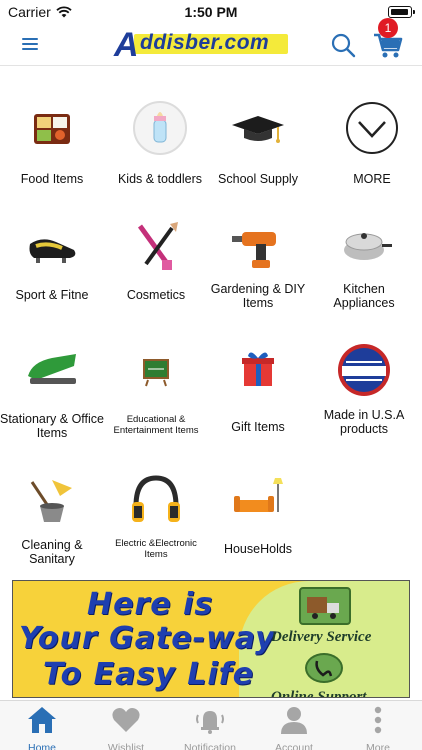  I want to click on category-label: Kids & toddlers, so click(160, 179).